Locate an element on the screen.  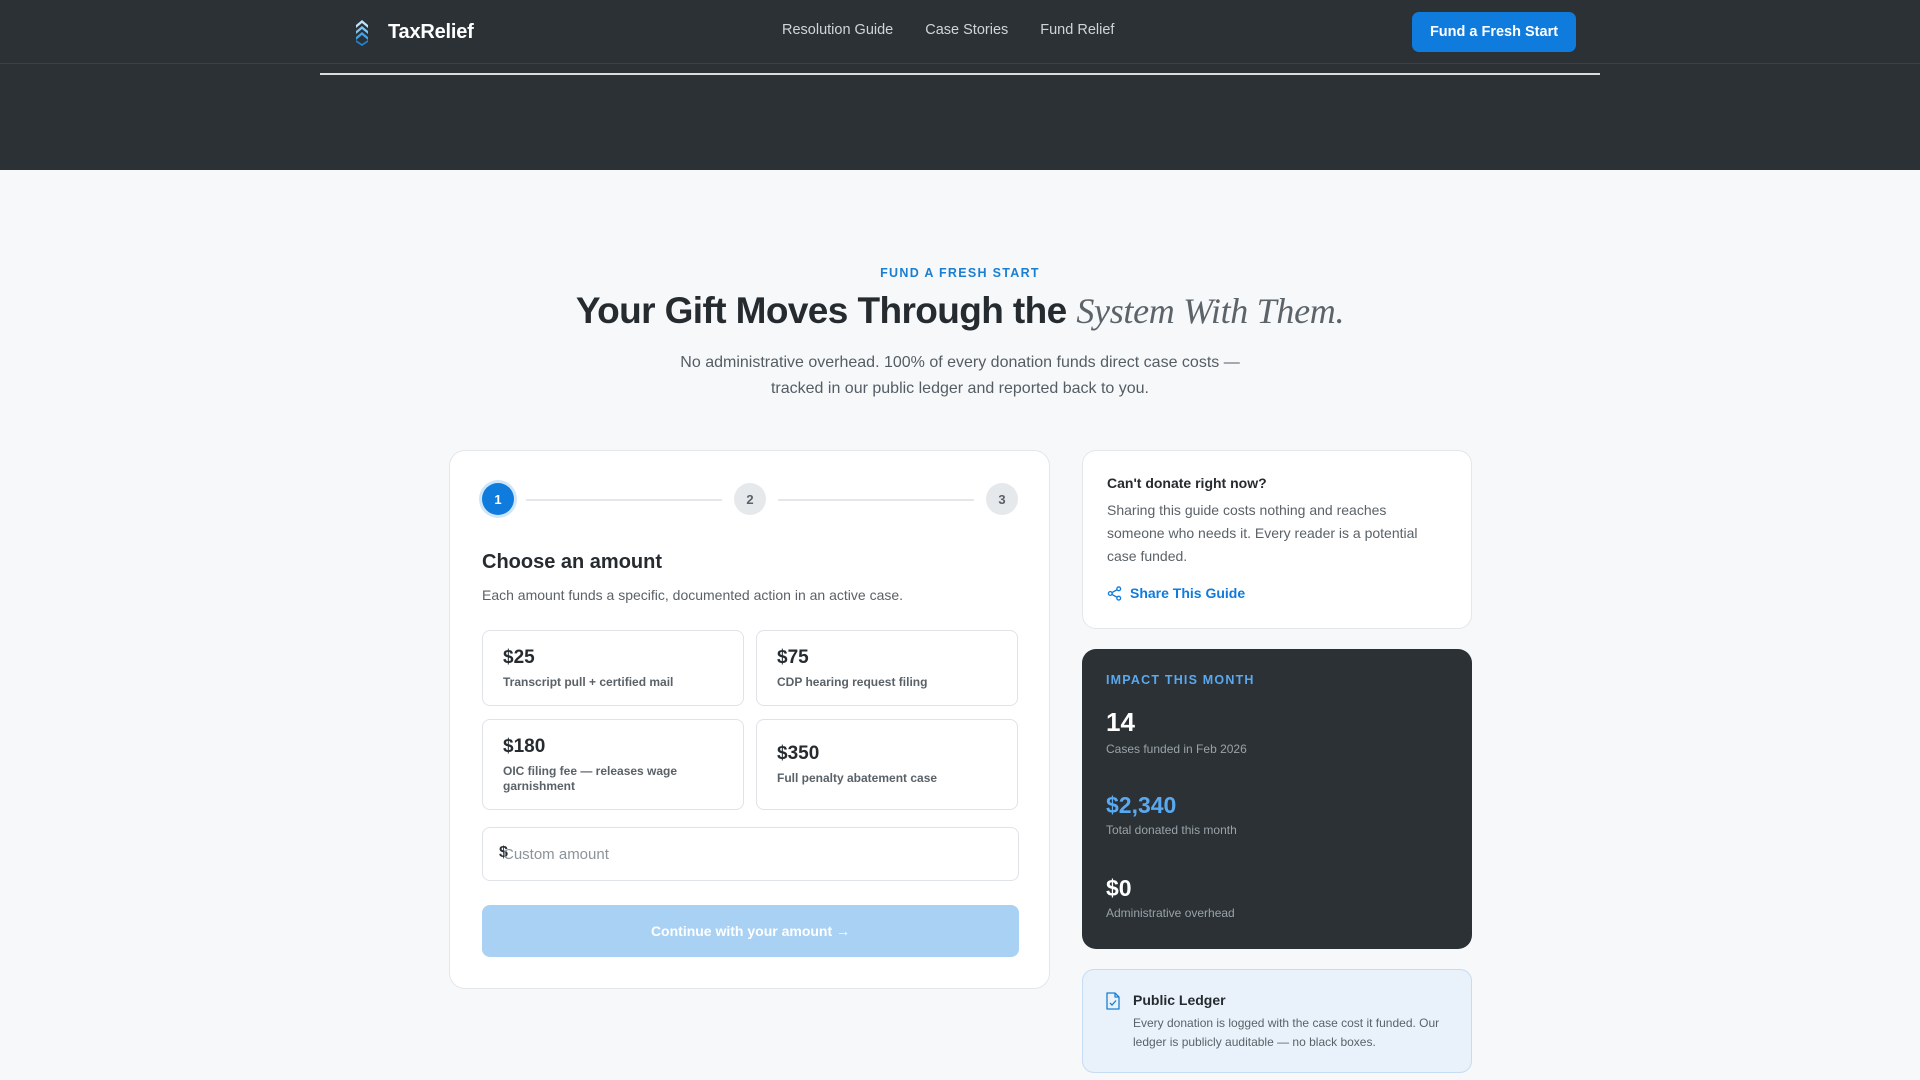
document-icon is located at coordinates (1113, 1001).